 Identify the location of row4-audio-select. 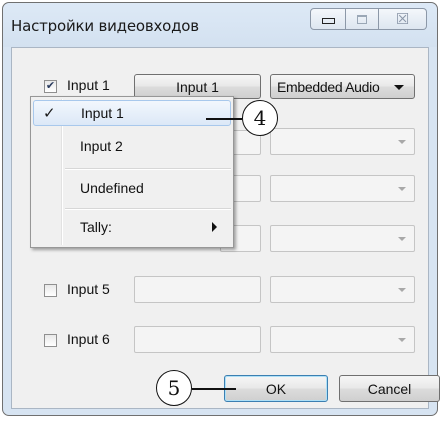
(342, 238).